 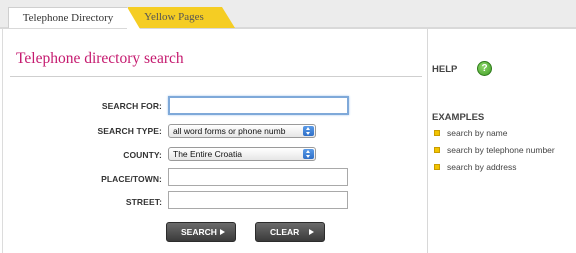 What do you see at coordinates (482, 167) in the screenshot?
I see `example-link-label: search by address` at bounding box center [482, 167].